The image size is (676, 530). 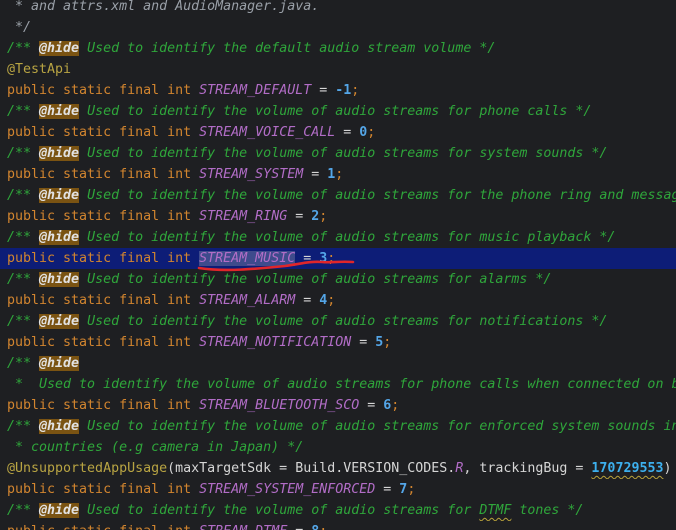 I want to click on code-token: ), so click(x=667, y=468).